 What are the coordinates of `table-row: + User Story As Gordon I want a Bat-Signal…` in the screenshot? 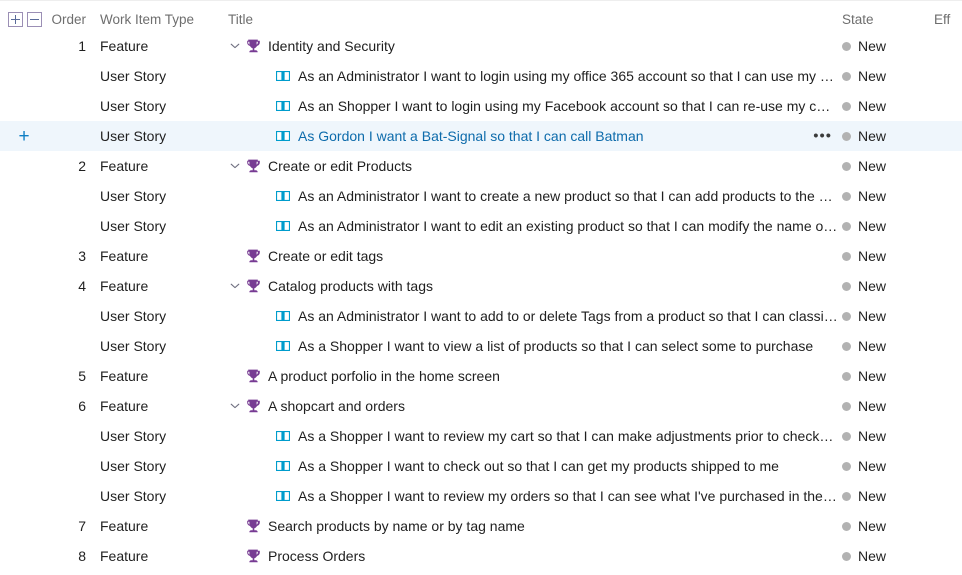 It's located at (481, 136).